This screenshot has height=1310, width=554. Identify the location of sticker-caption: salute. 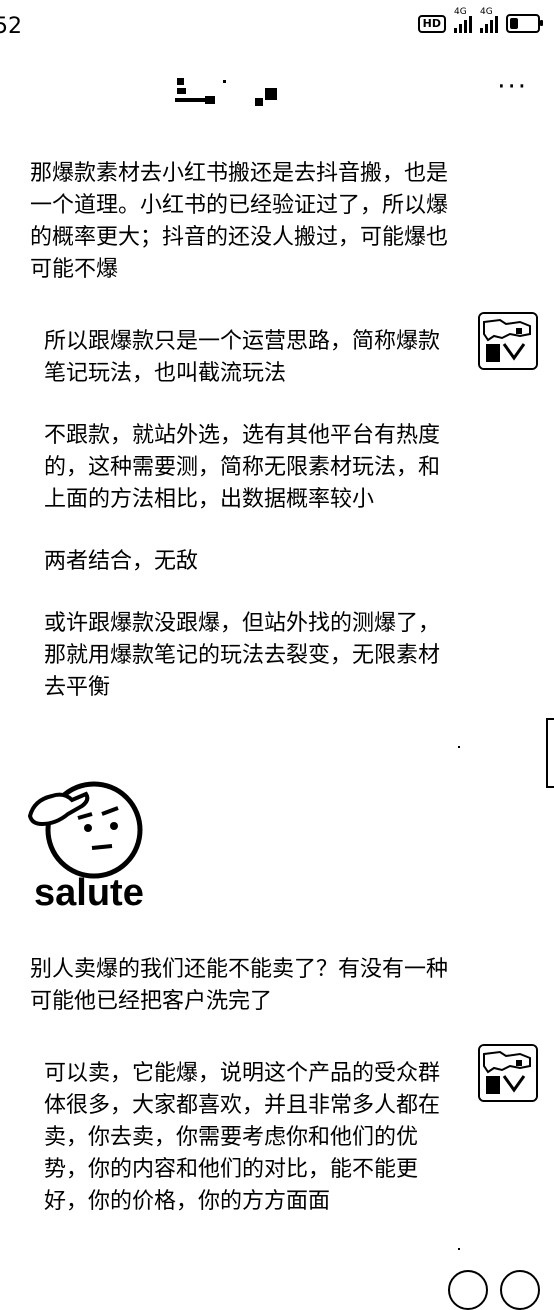
(89, 893).